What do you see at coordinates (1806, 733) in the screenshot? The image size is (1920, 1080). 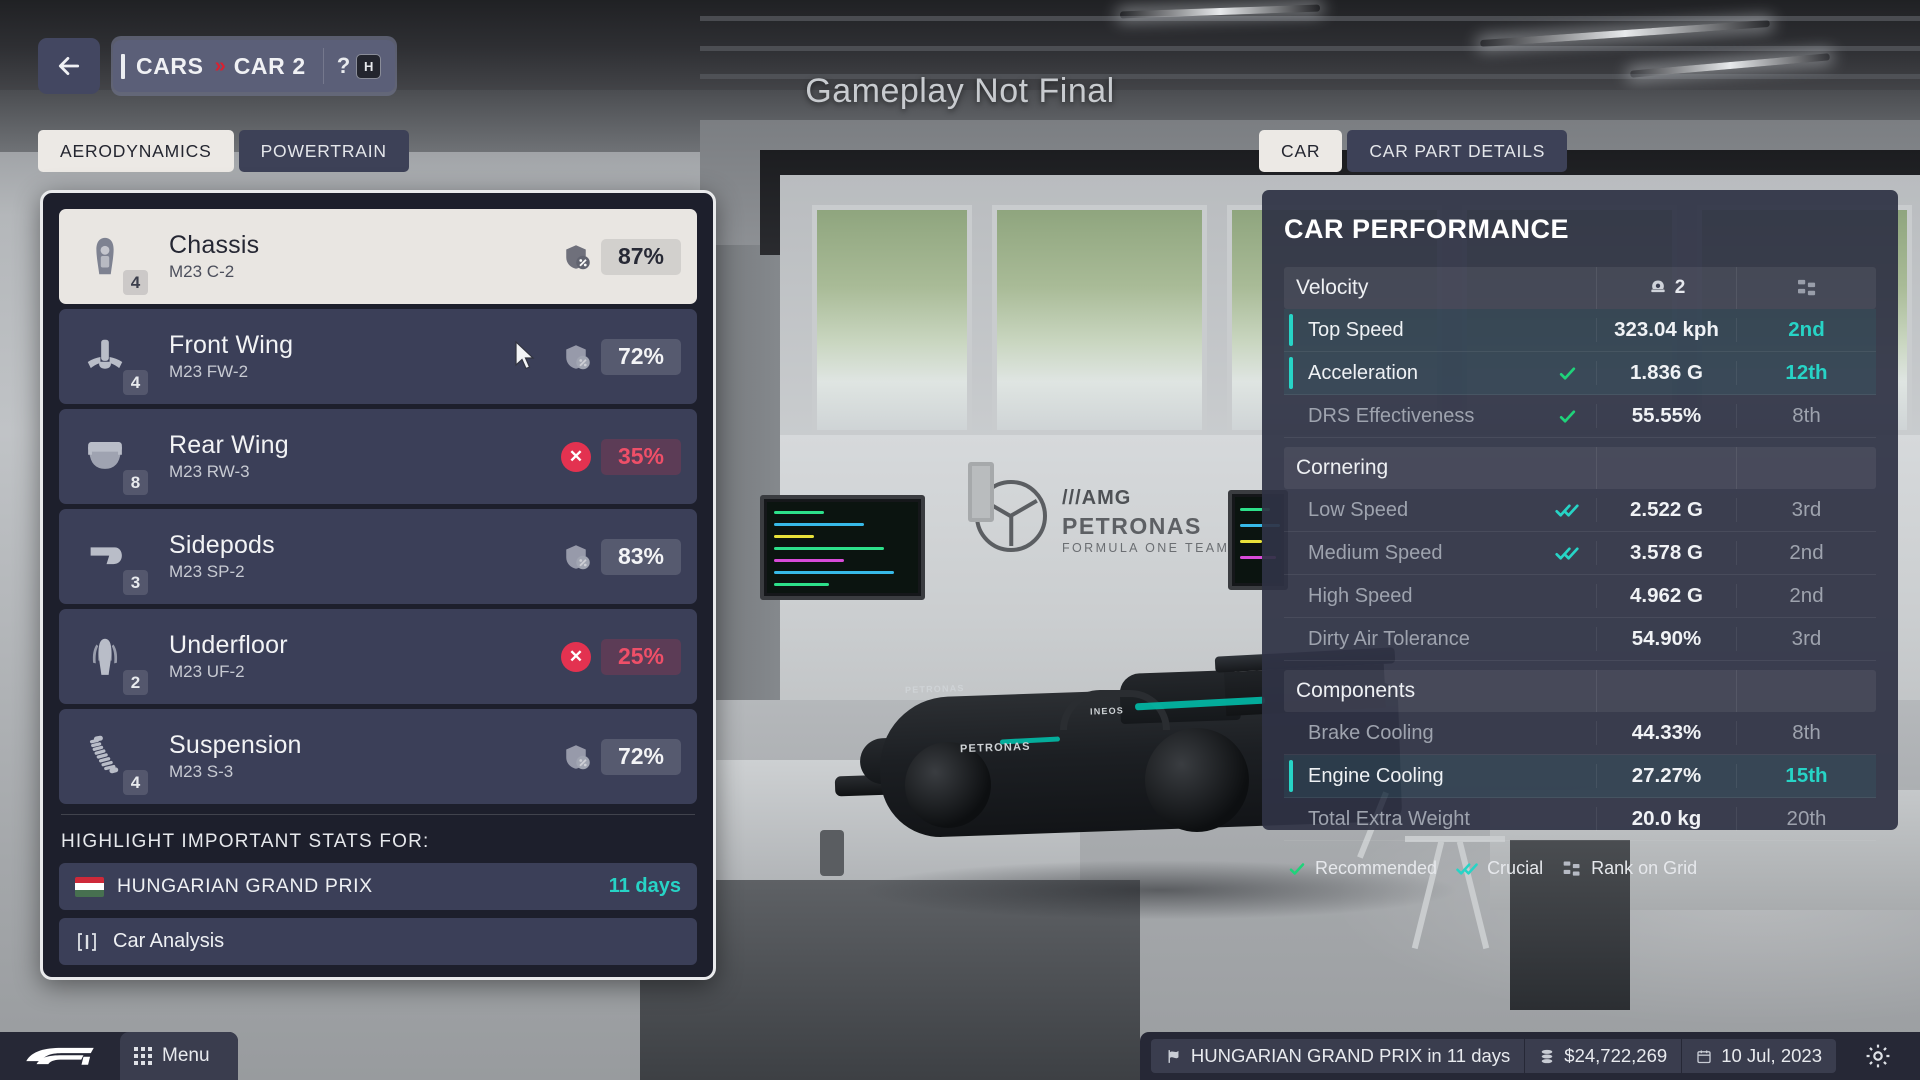 I see `stat-rank: 8th` at bounding box center [1806, 733].